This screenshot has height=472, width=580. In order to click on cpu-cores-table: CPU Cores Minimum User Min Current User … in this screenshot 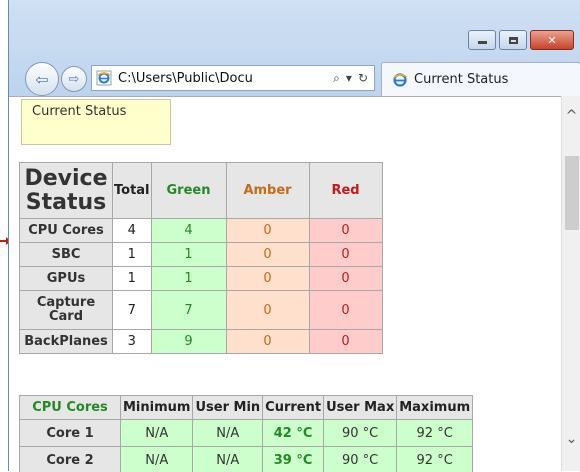, I will do `click(246, 433)`.